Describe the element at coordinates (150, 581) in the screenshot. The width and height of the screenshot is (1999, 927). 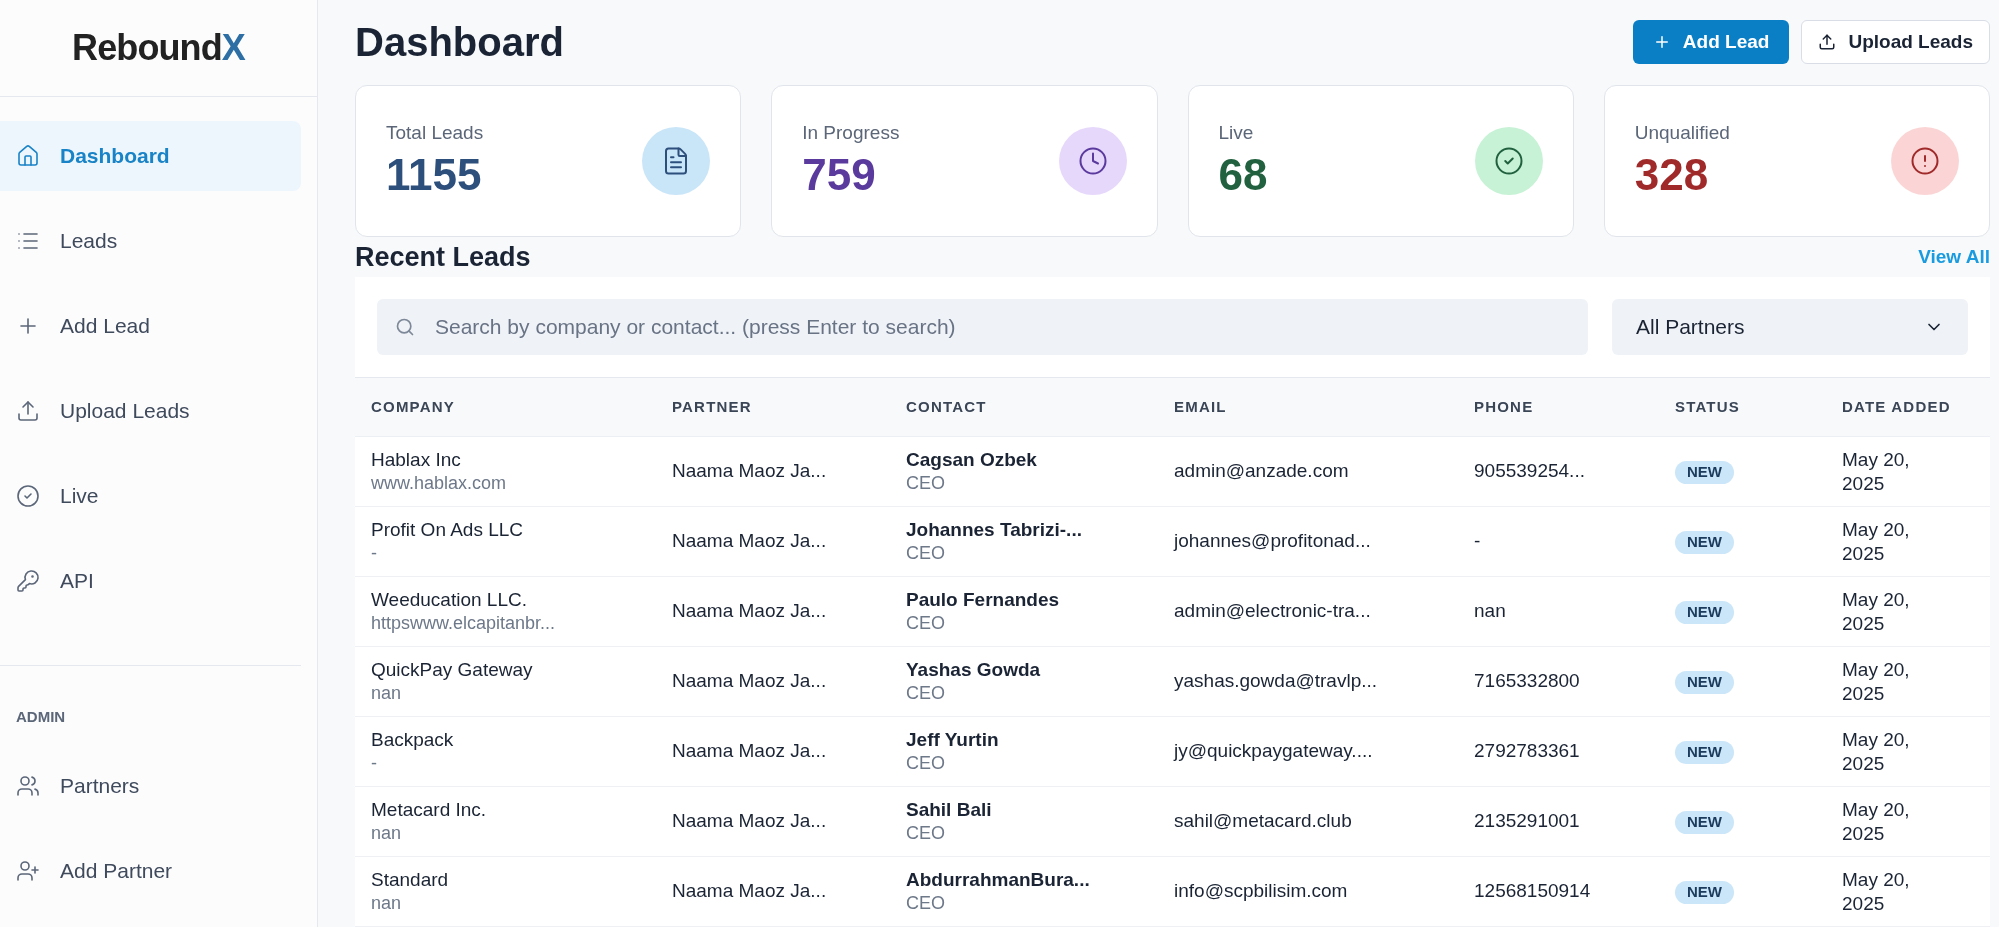
I see `sidebar-item: API` at that location.